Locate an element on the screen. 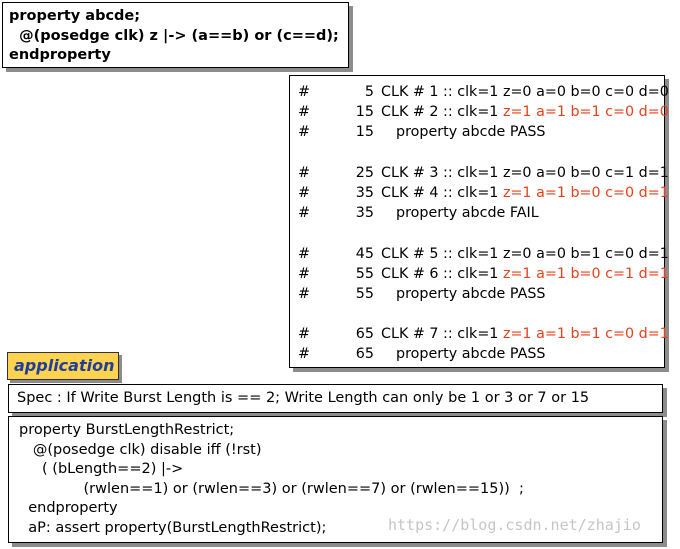  log-line: #15 property abcde PASS is located at coordinates (477, 132).